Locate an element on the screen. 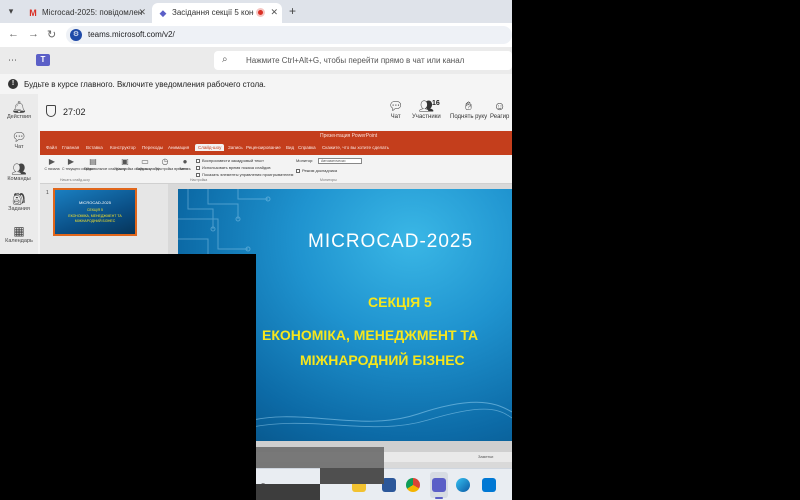  new-tab-button: + is located at coordinates (292, 11).